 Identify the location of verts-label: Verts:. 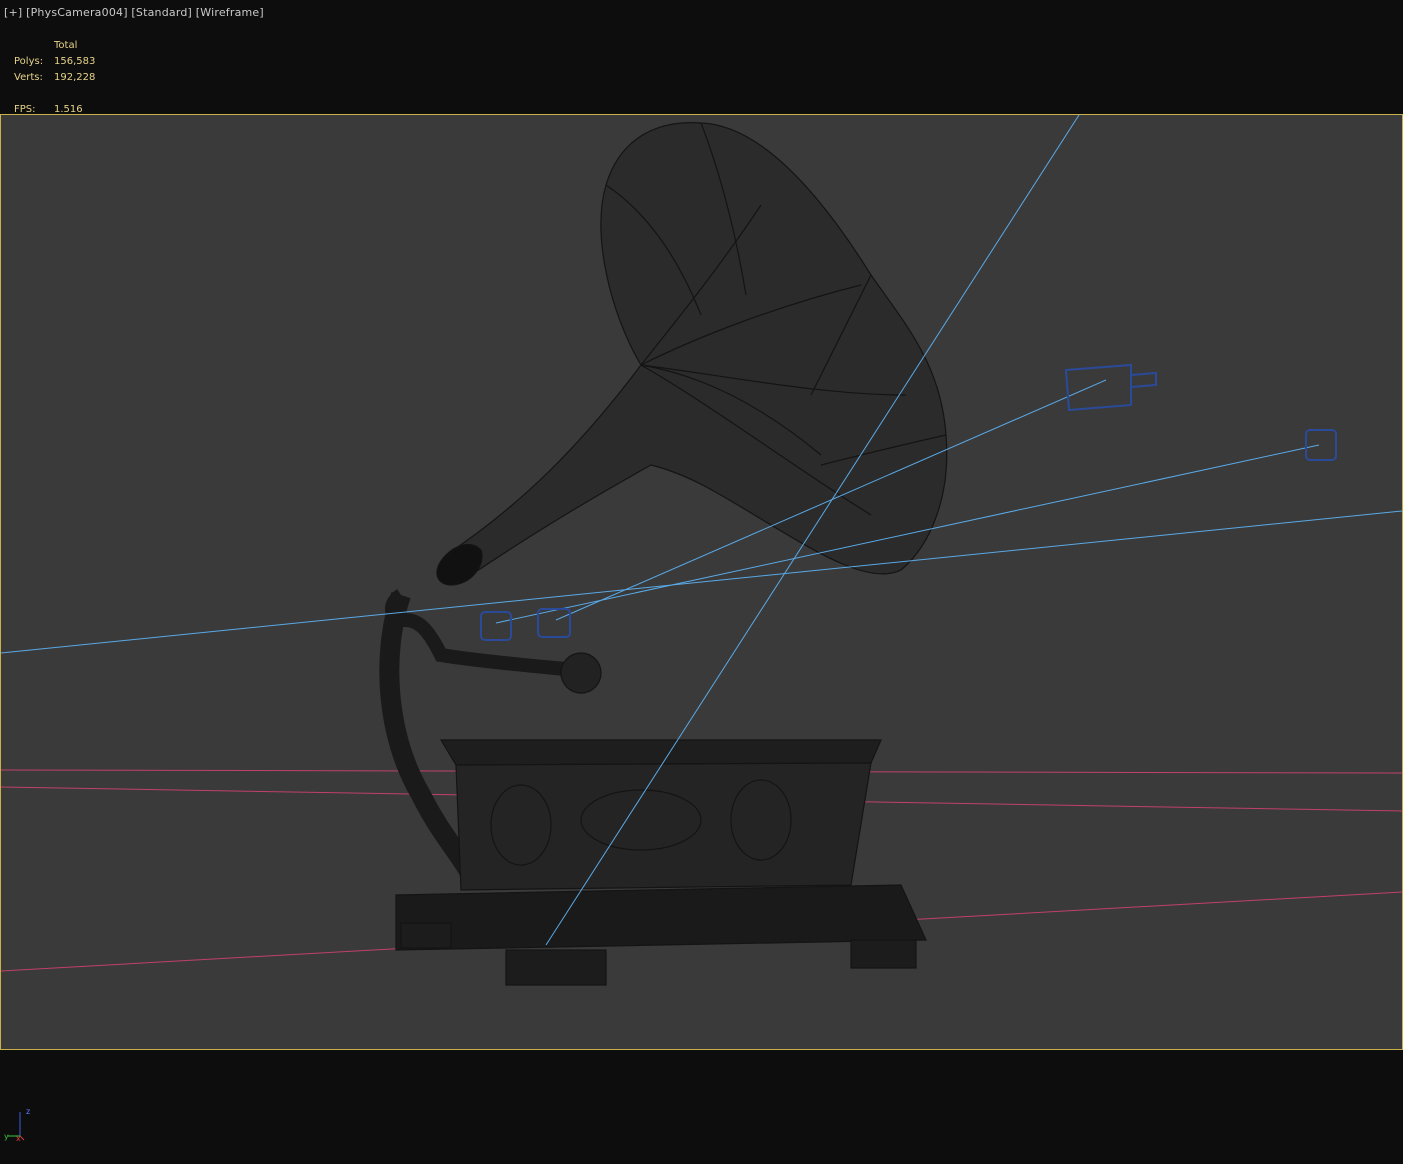
(28, 77).